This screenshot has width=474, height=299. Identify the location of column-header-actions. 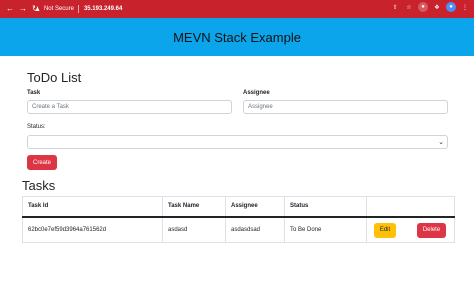
(410, 207).